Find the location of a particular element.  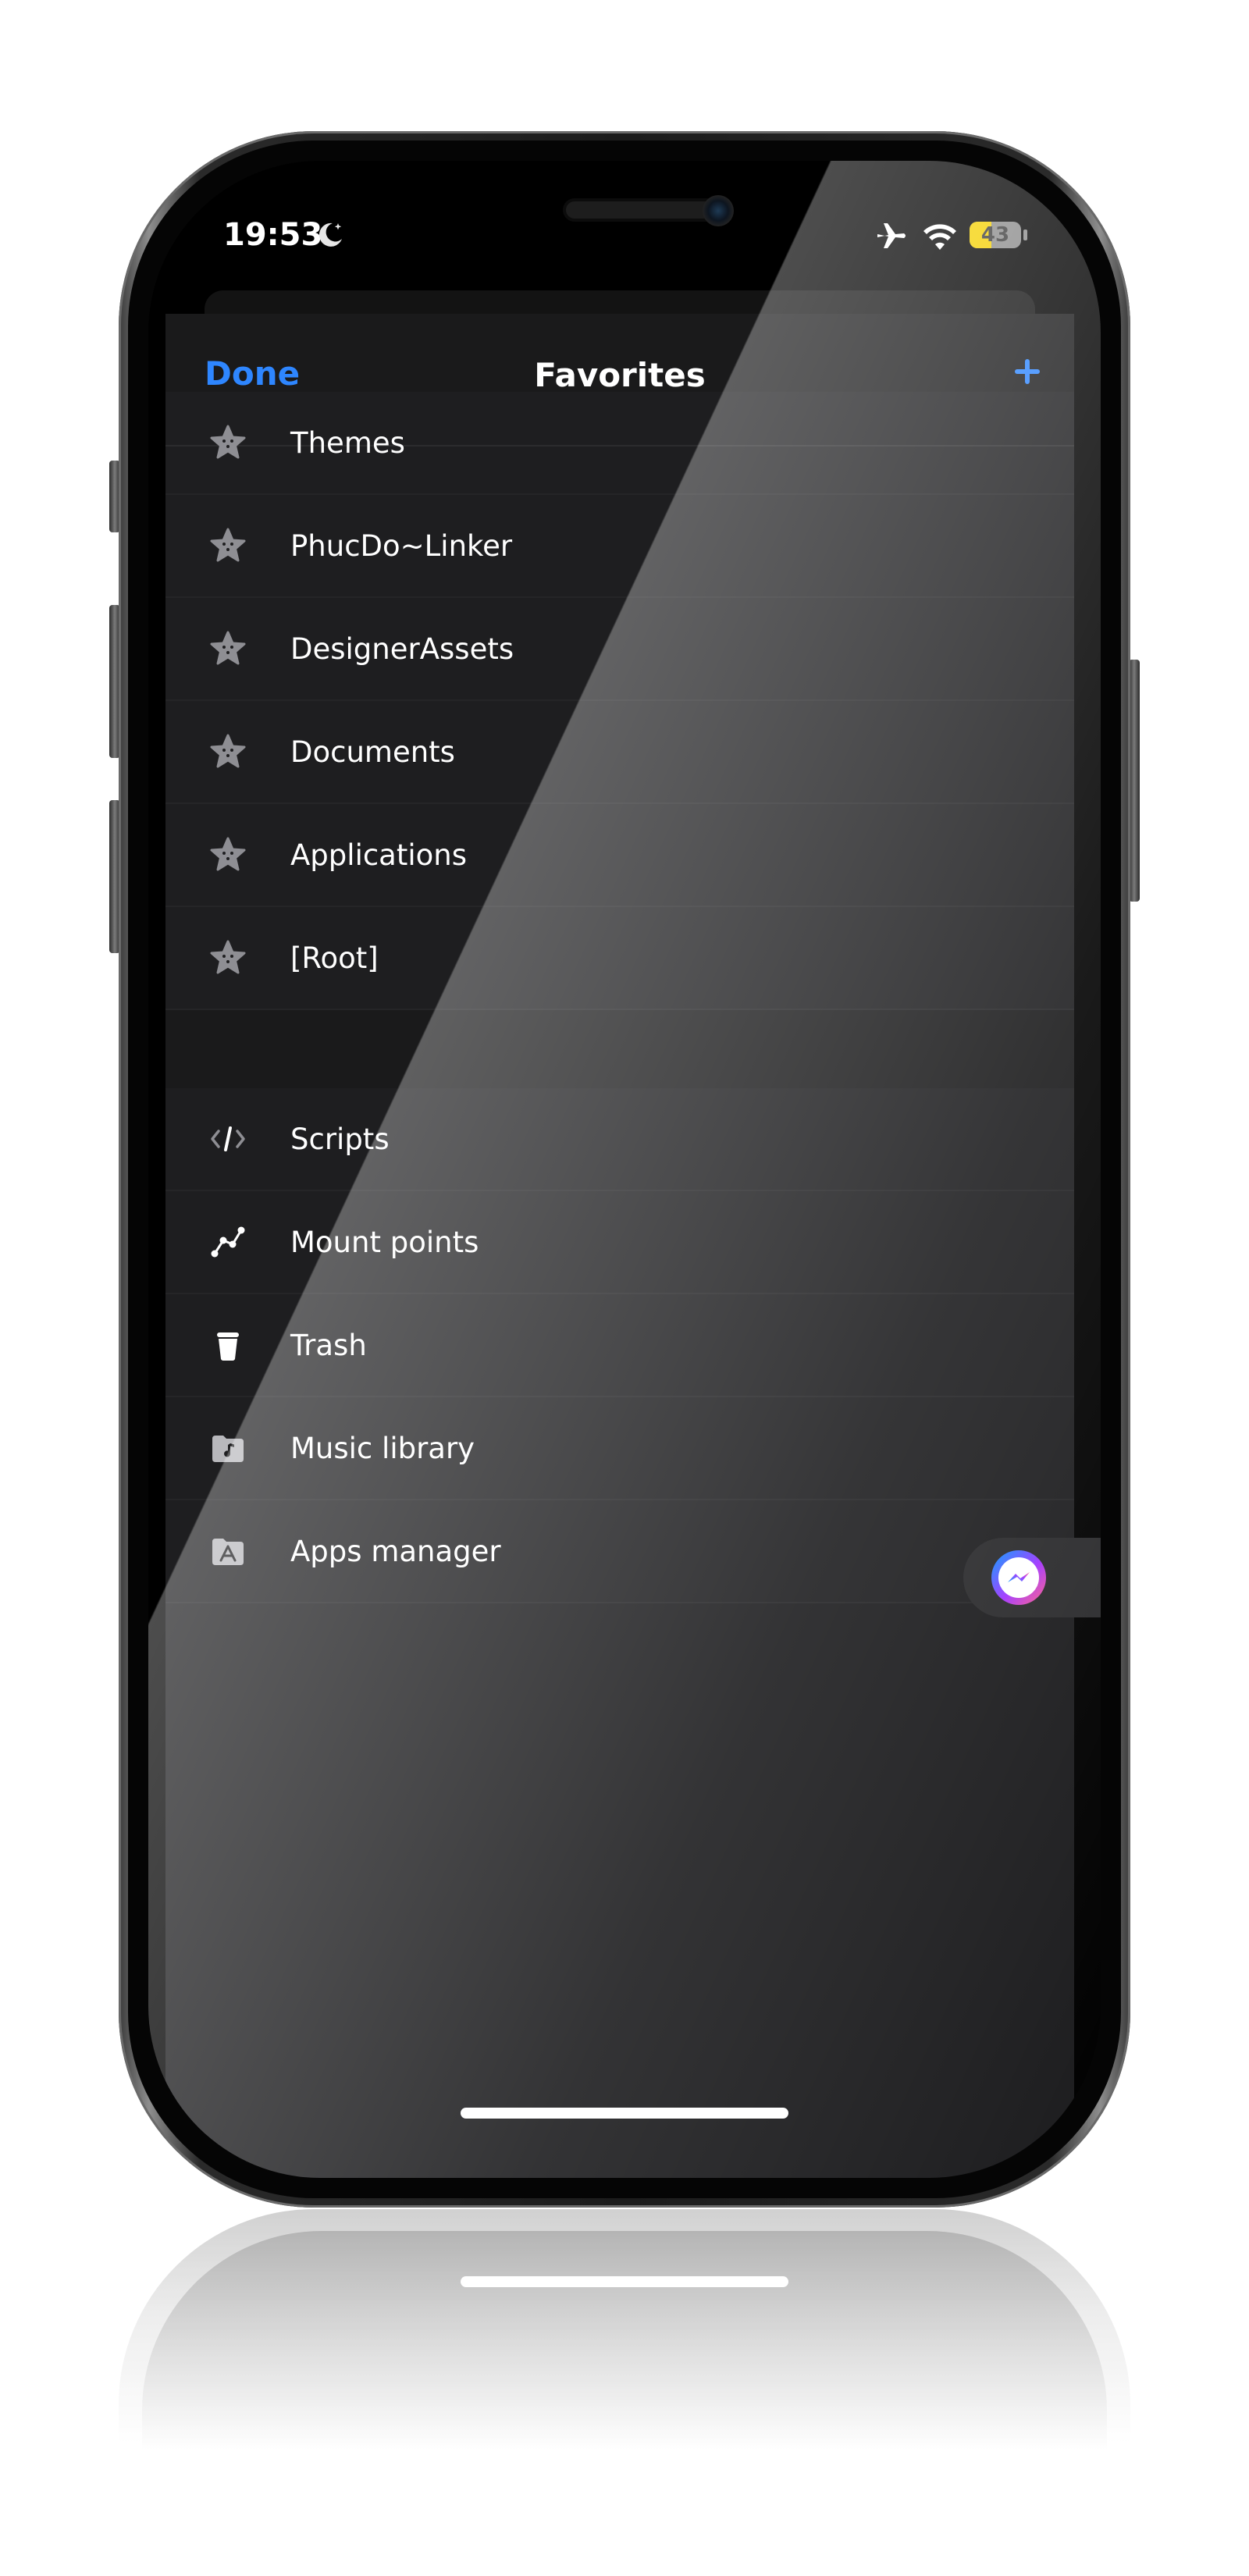

plus-icon is located at coordinates (1027, 371).